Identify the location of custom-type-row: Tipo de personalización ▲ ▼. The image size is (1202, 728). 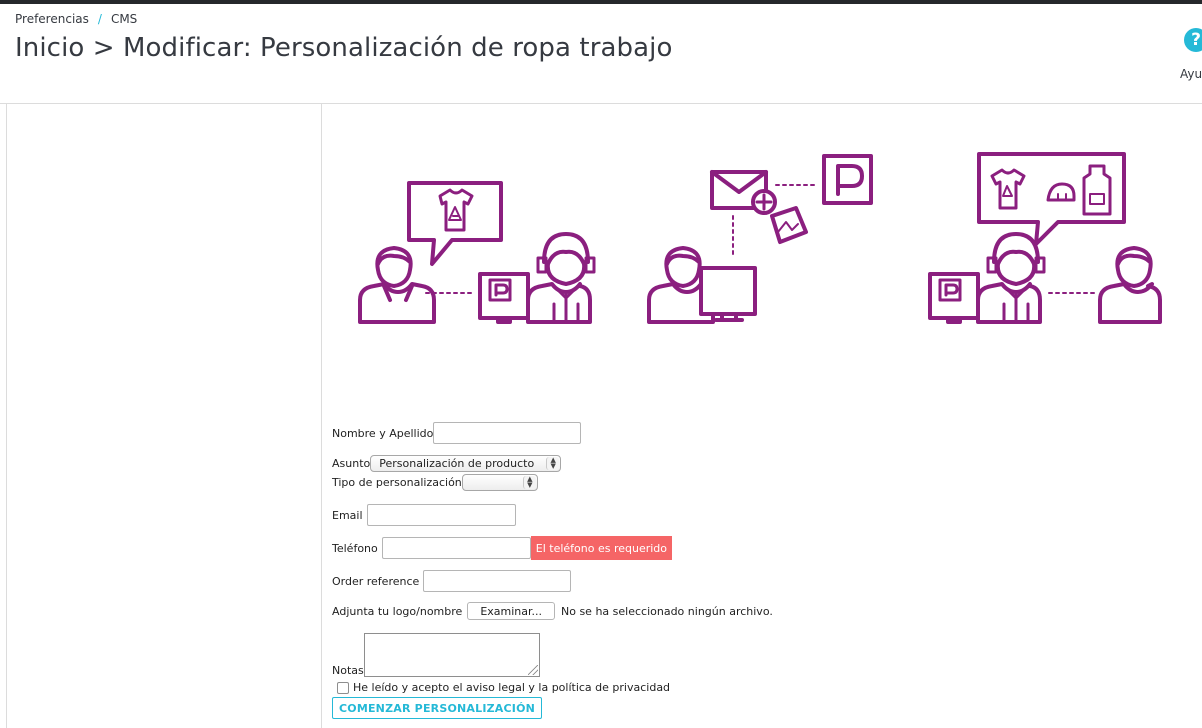
(435, 482).